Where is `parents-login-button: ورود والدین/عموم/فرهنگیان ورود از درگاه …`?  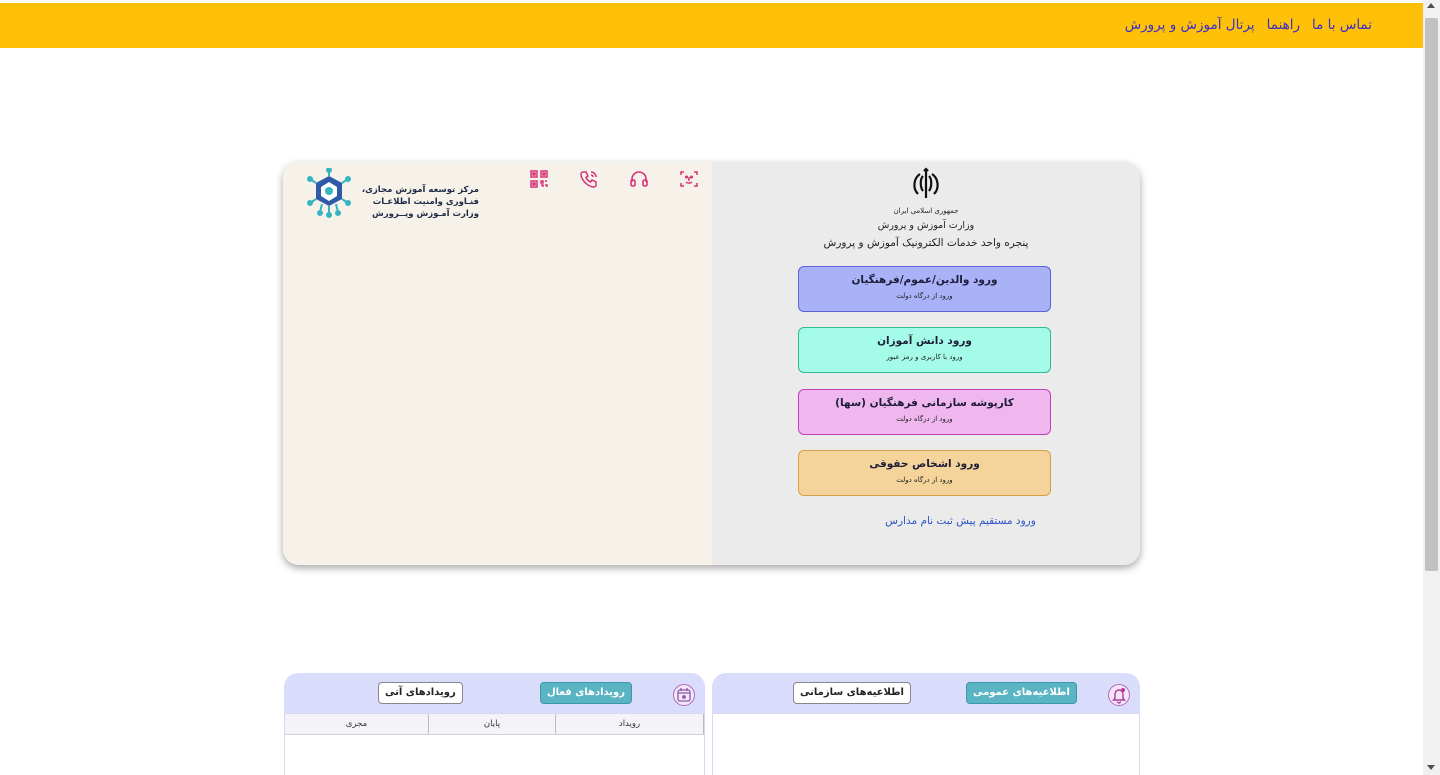
parents-login-button: ورود والدین/عموم/فرهنگیان ورود از درگاه … is located at coordinates (924, 289).